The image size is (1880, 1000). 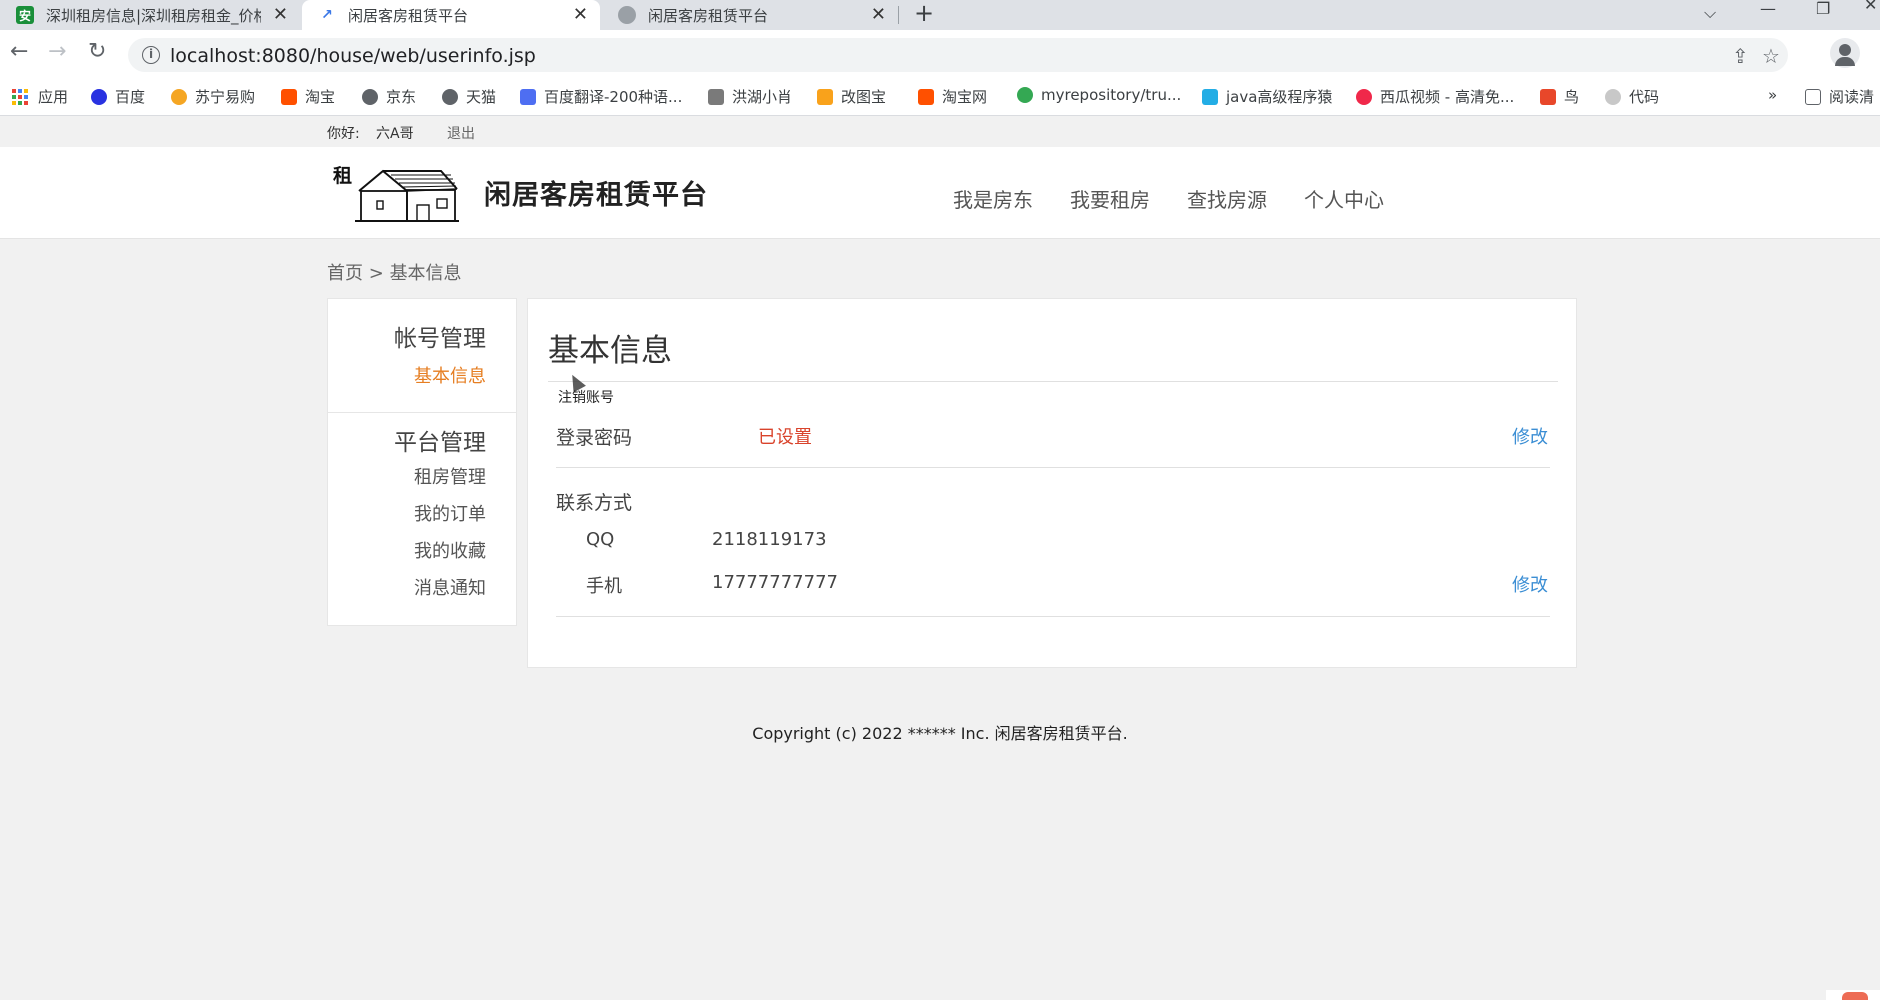 What do you see at coordinates (1813, 96) in the screenshot?
I see `reading-list-icon` at bounding box center [1813, 96].